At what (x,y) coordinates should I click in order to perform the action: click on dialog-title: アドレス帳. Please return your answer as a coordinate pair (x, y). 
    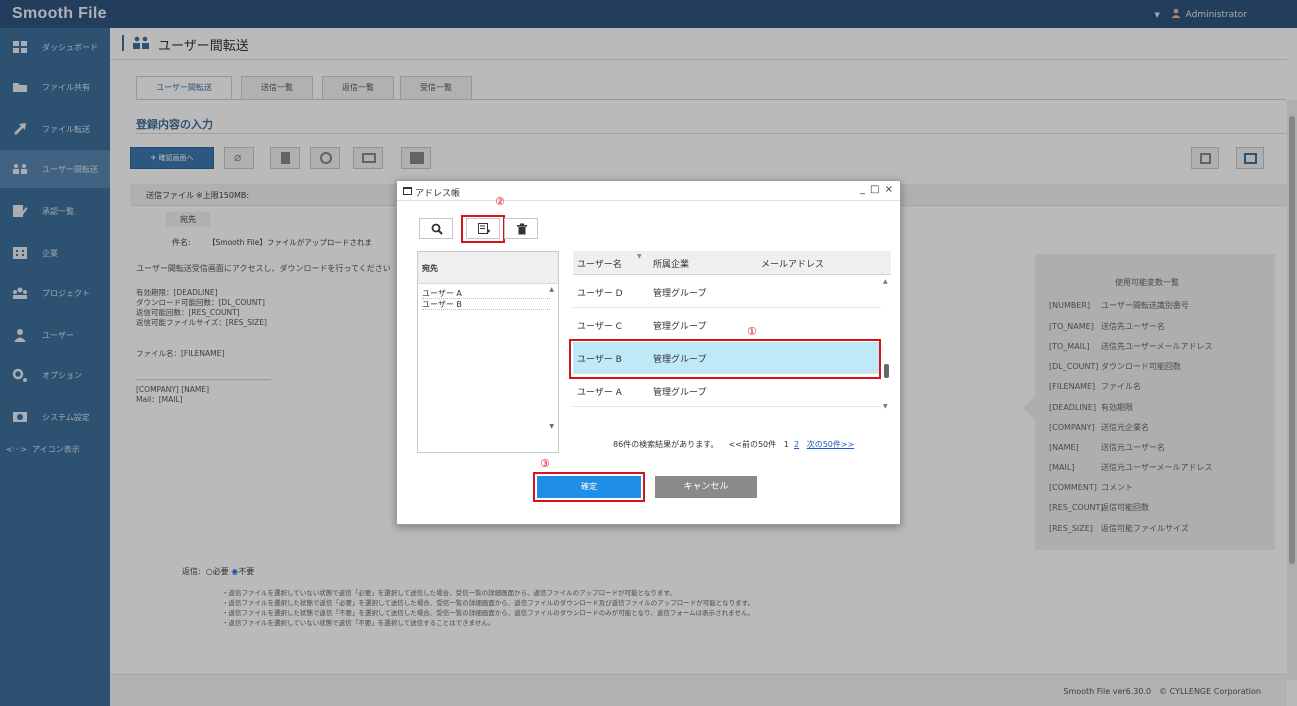
    Looking at the image, I should click on (438, 194).